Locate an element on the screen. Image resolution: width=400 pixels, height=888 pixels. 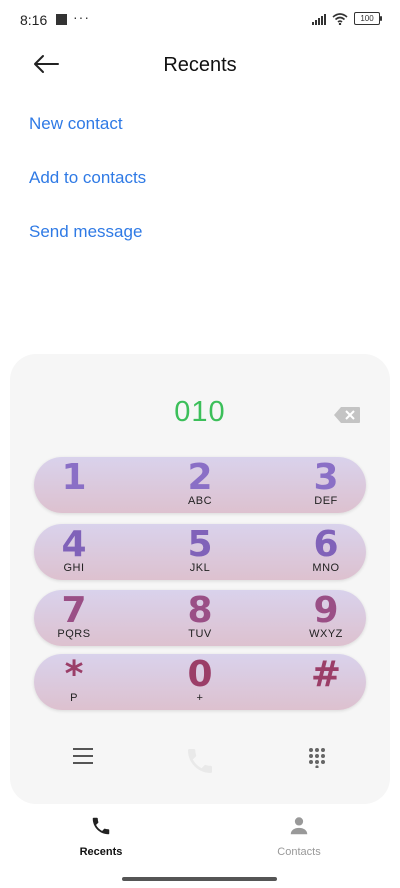
more-notifications-icon: ··· is located at coordinates (81, 17).